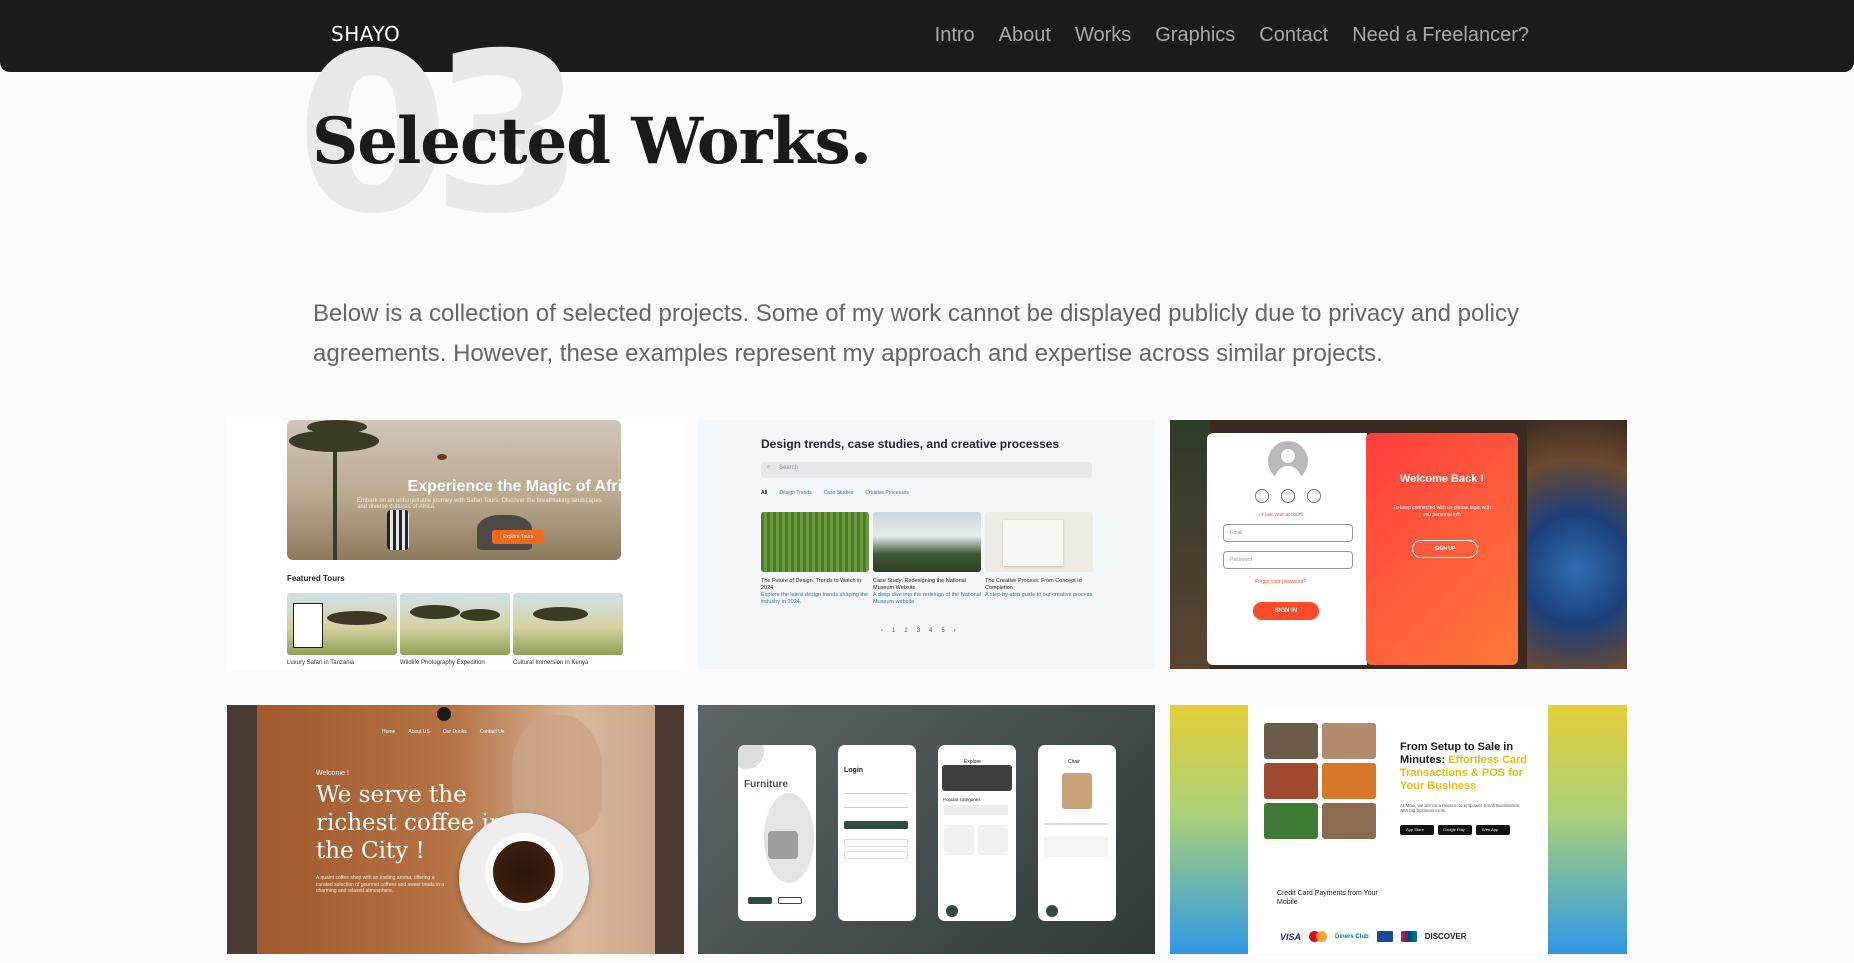  What do you see at coordinates (839, 493) in the screenshot?
I see `tab-case-studies: Case Studies` at bounding box center [839, 493].